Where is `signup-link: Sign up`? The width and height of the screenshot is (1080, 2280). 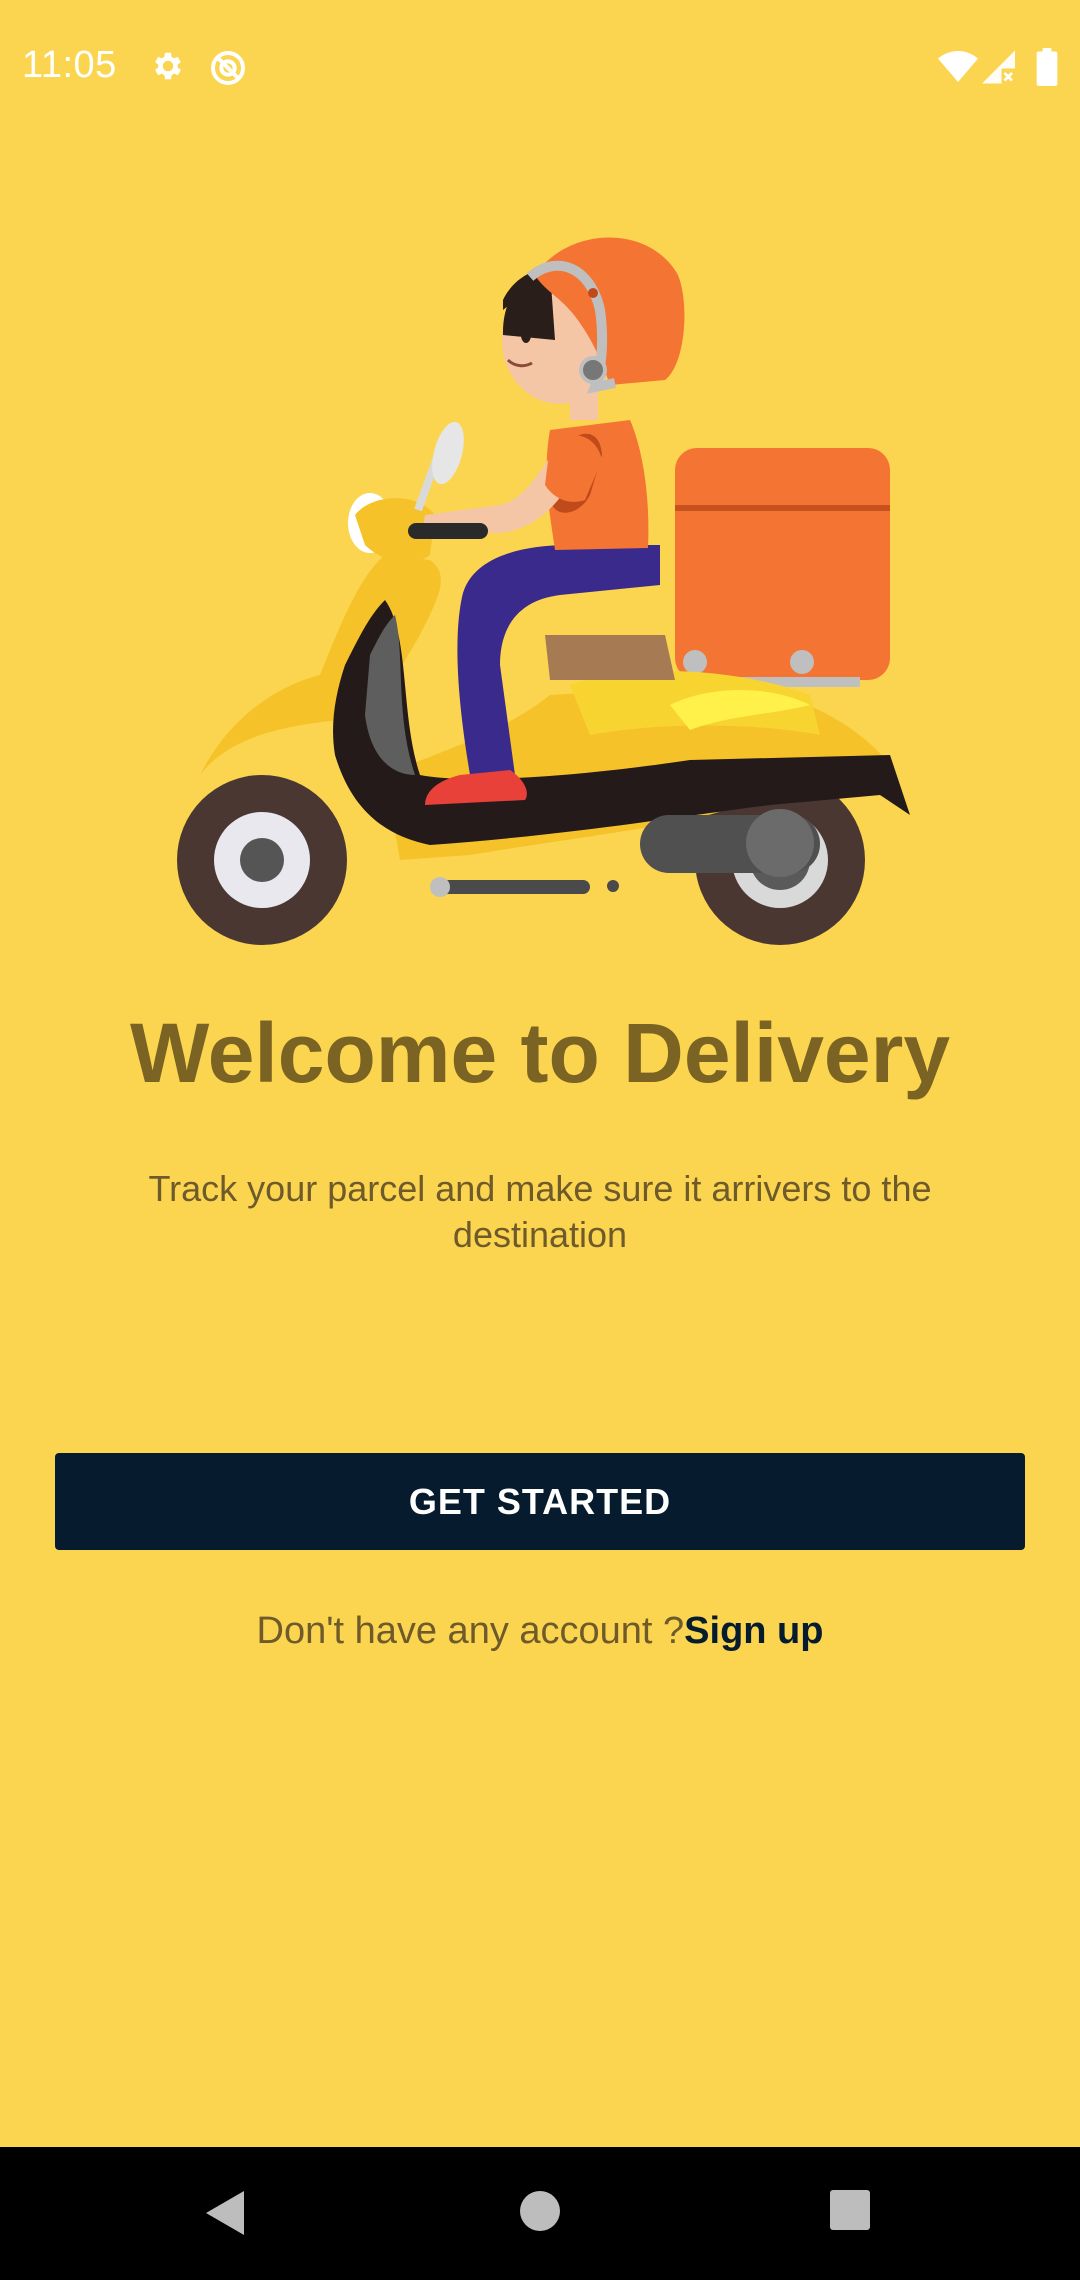
signup-link: Sign up is located at coordinates (753, 1631).